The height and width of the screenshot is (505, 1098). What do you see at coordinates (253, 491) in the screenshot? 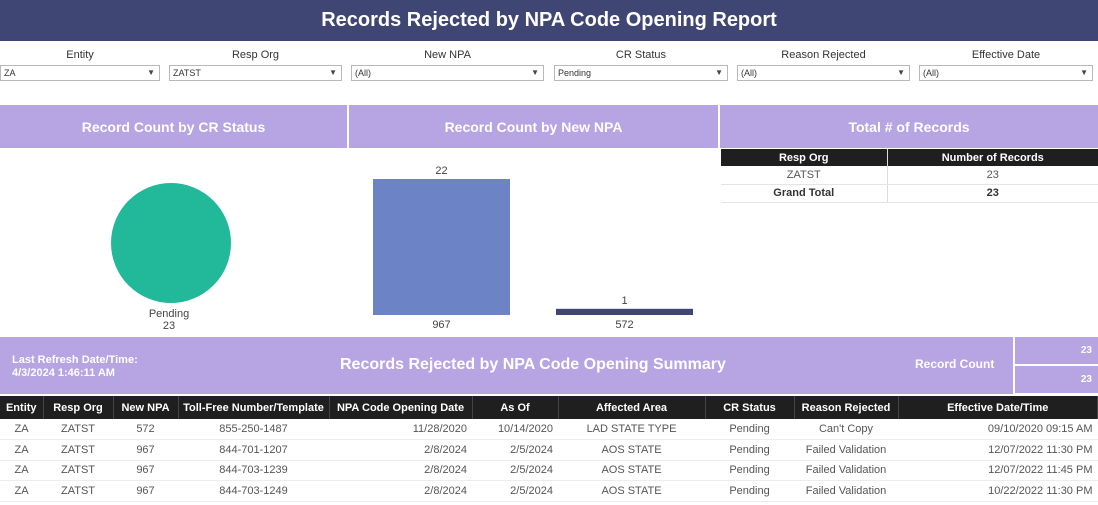
I see `toll-free-number-cell: 844-703-1249` at bounding box center [253, 491].